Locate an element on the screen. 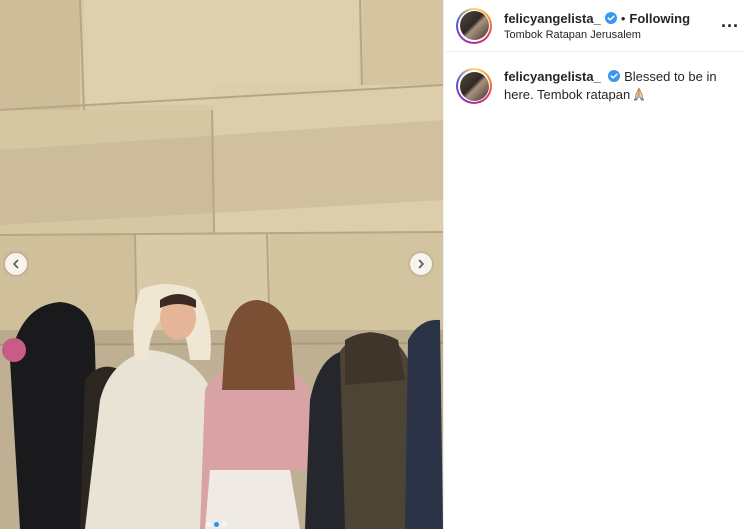  avatar is located at coordinates (474, 25).